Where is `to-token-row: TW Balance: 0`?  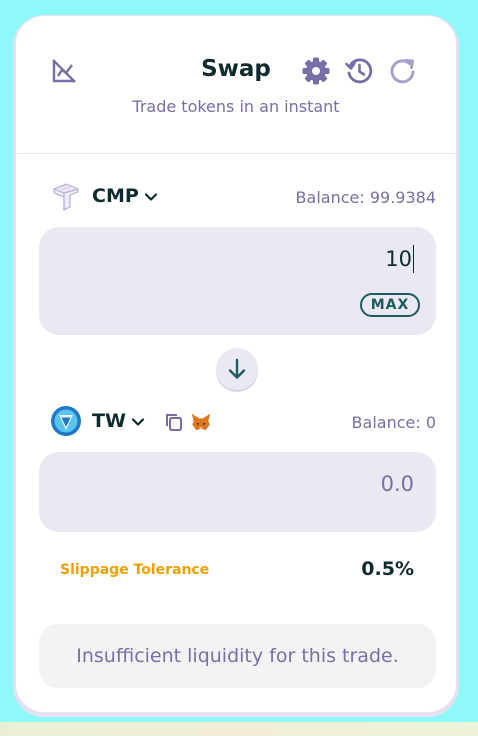
to-token-row: TW Balance: 0 is located at coordinates (236, 422).